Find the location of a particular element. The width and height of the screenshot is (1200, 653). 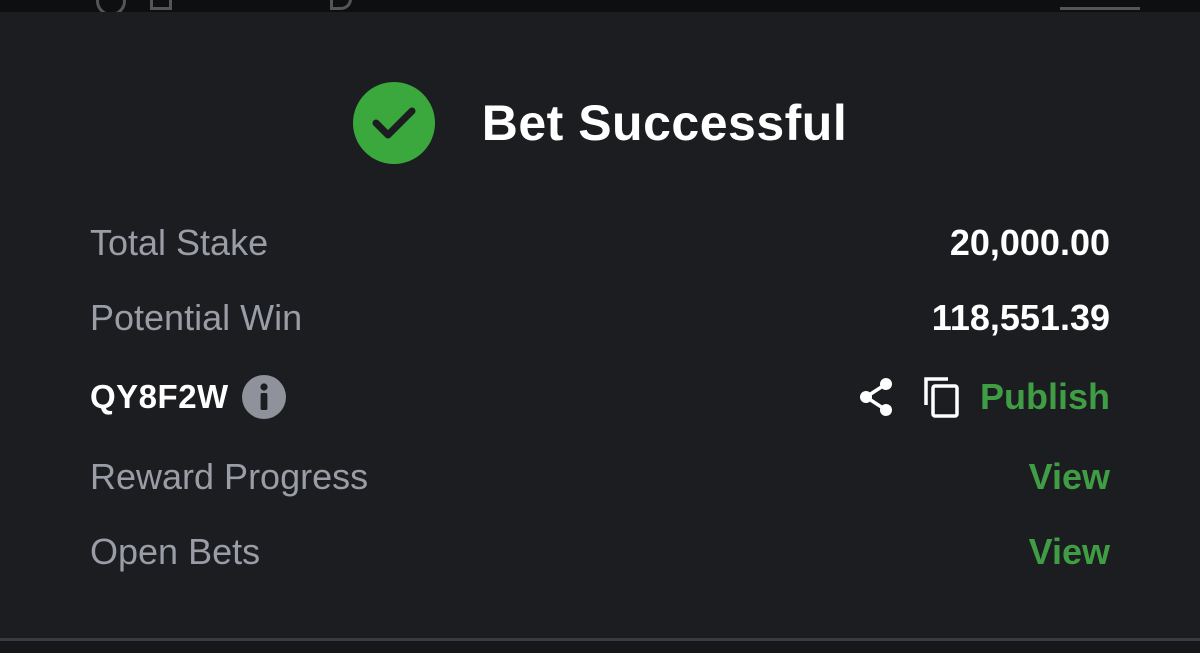

page-title: Bet Successful is located at coordinates (664, 123).